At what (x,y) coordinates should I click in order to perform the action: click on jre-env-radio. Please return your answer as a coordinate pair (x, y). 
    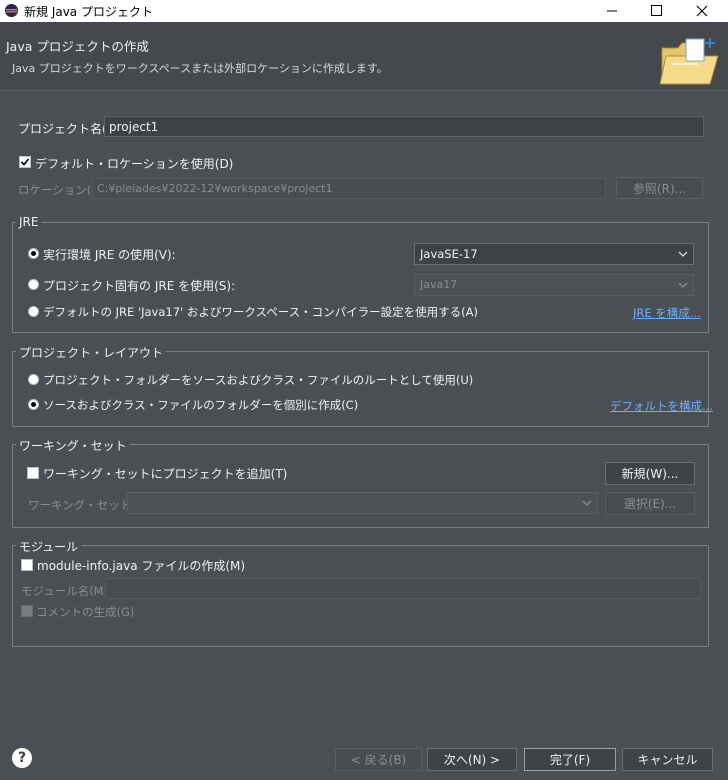
    Looking at the image, I should click on (33, 253).